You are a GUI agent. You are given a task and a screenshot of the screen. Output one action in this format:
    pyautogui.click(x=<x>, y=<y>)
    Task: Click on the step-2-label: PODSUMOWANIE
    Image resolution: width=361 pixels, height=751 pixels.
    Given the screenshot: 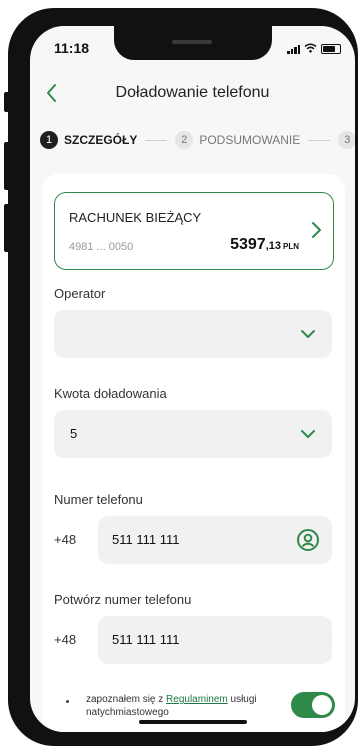 What is the action you would take?
    pyautogui.click(x=250, y=140)
    